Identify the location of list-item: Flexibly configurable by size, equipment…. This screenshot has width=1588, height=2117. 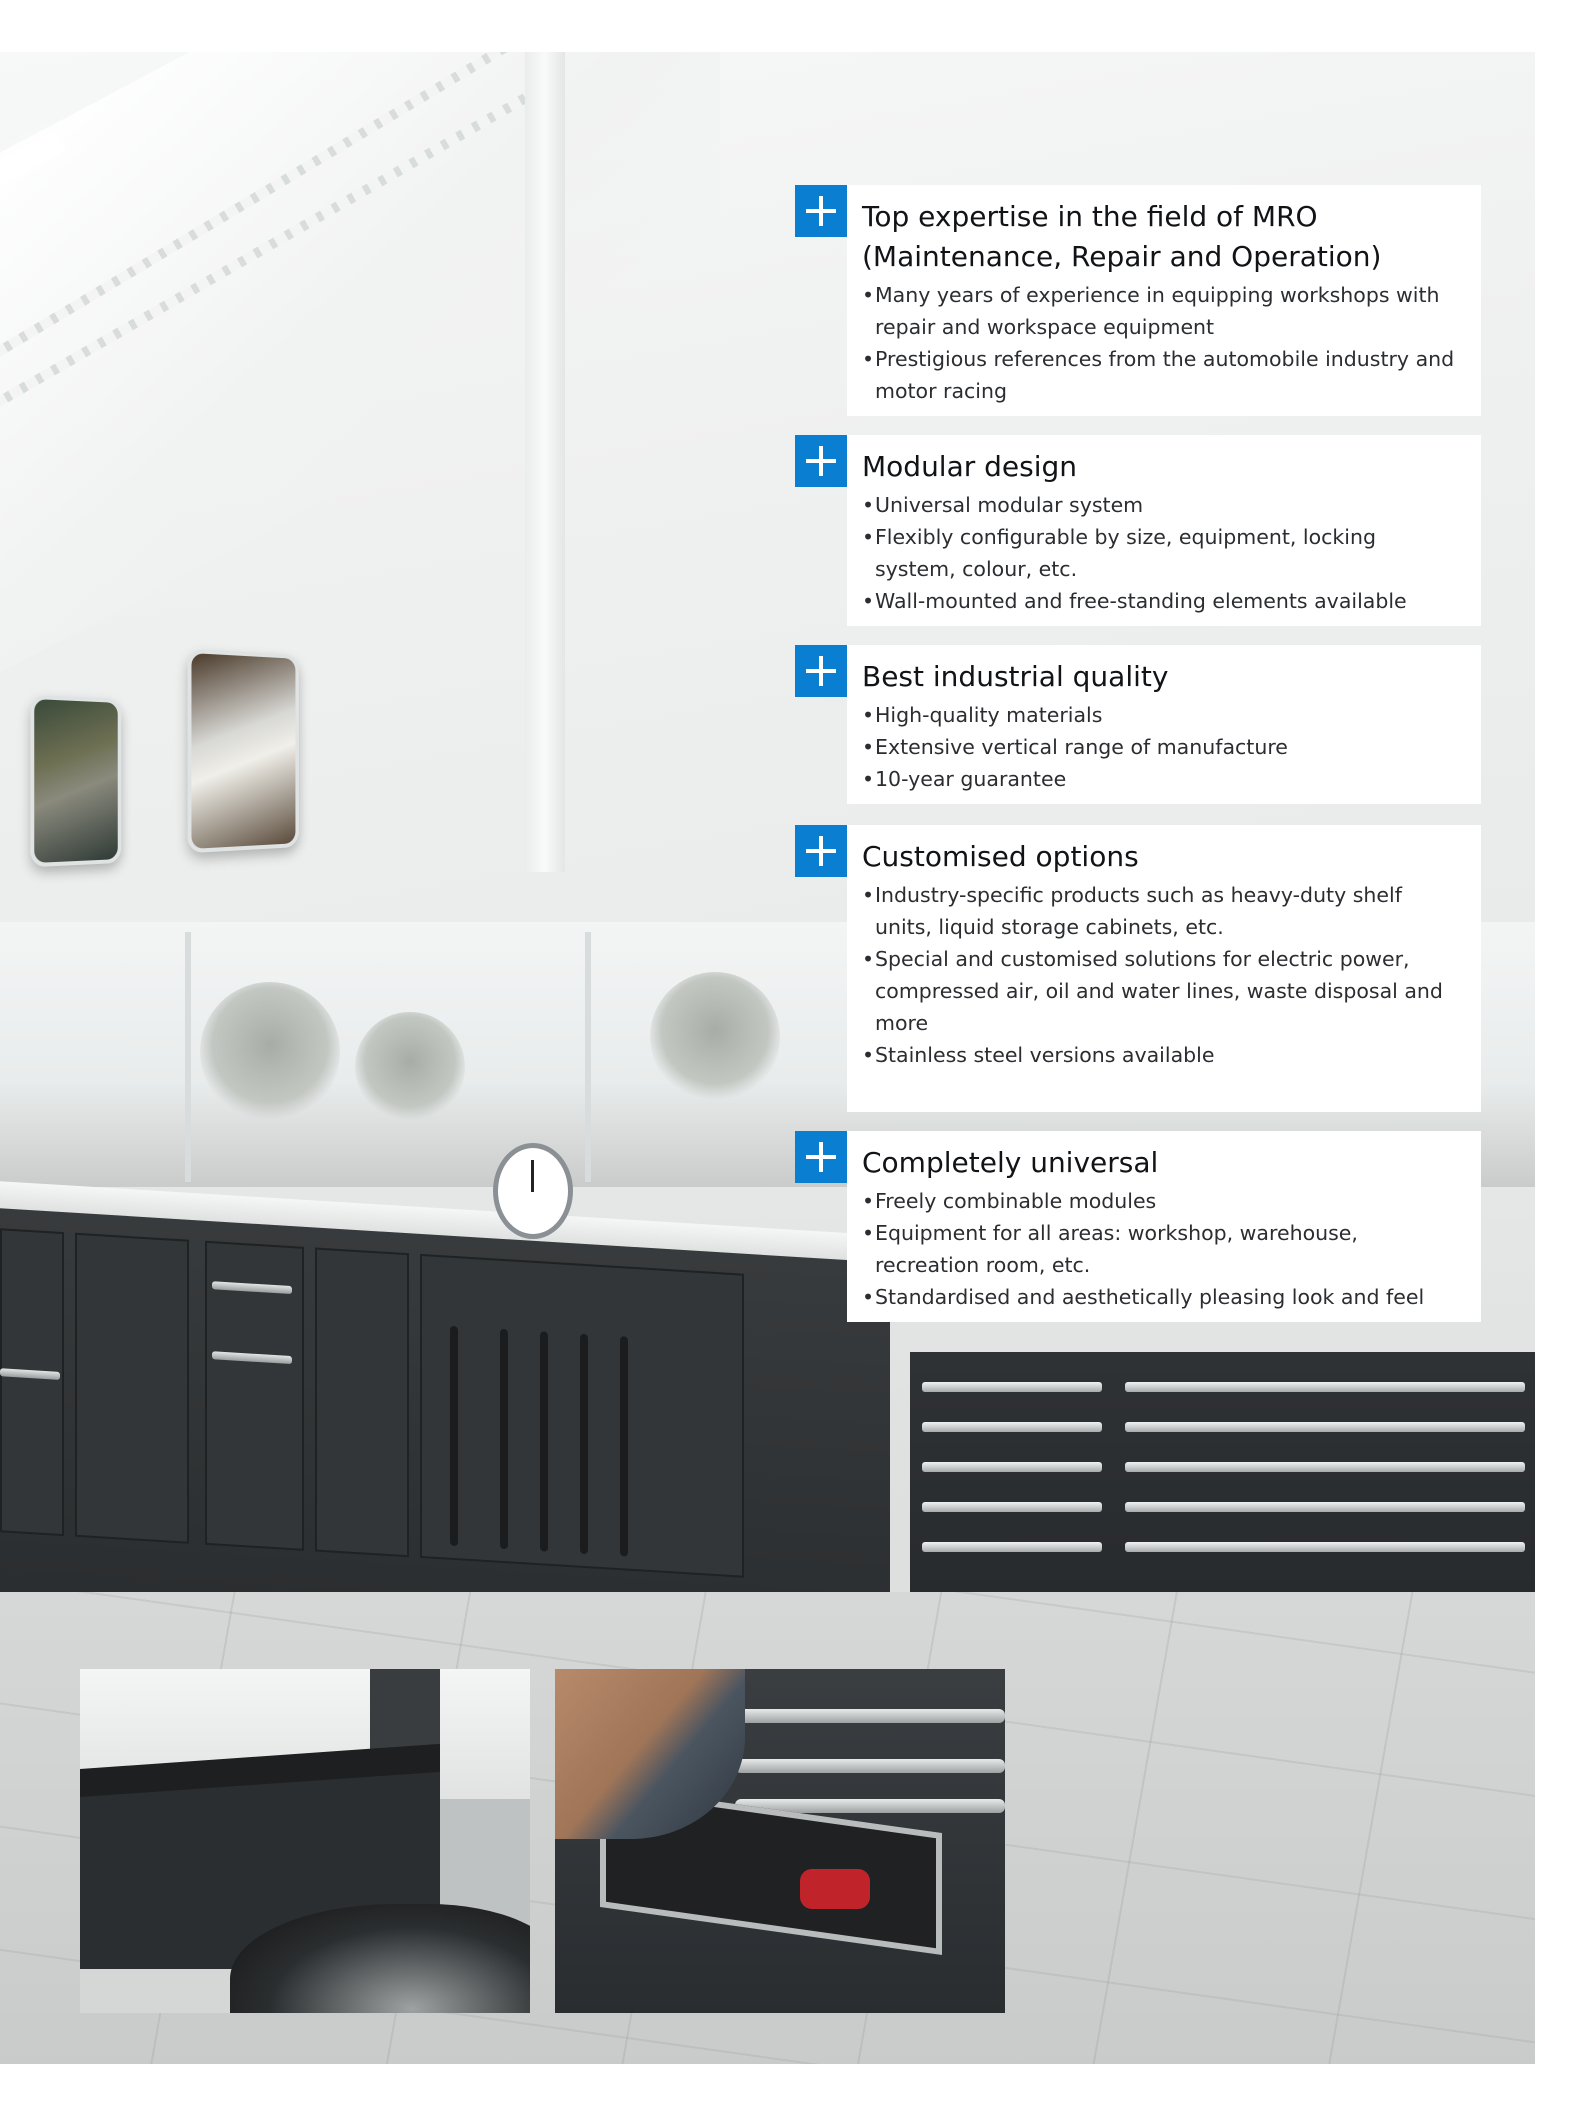
(1161, 553).